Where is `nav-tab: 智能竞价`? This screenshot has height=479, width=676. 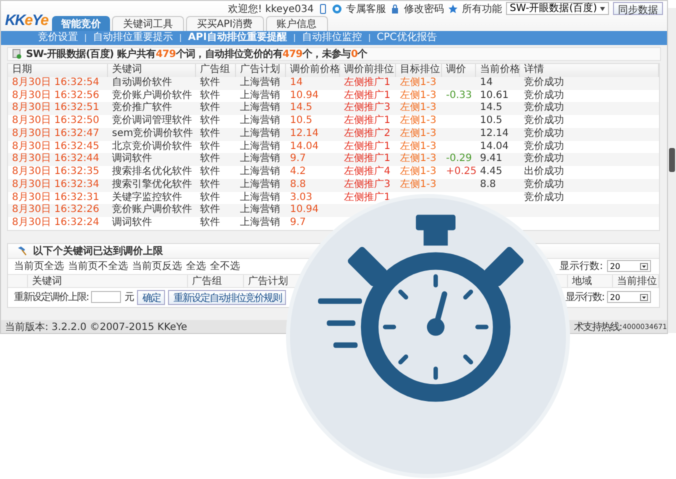 nav-tab: 智能竞价 is located at coordinates (81, 23).